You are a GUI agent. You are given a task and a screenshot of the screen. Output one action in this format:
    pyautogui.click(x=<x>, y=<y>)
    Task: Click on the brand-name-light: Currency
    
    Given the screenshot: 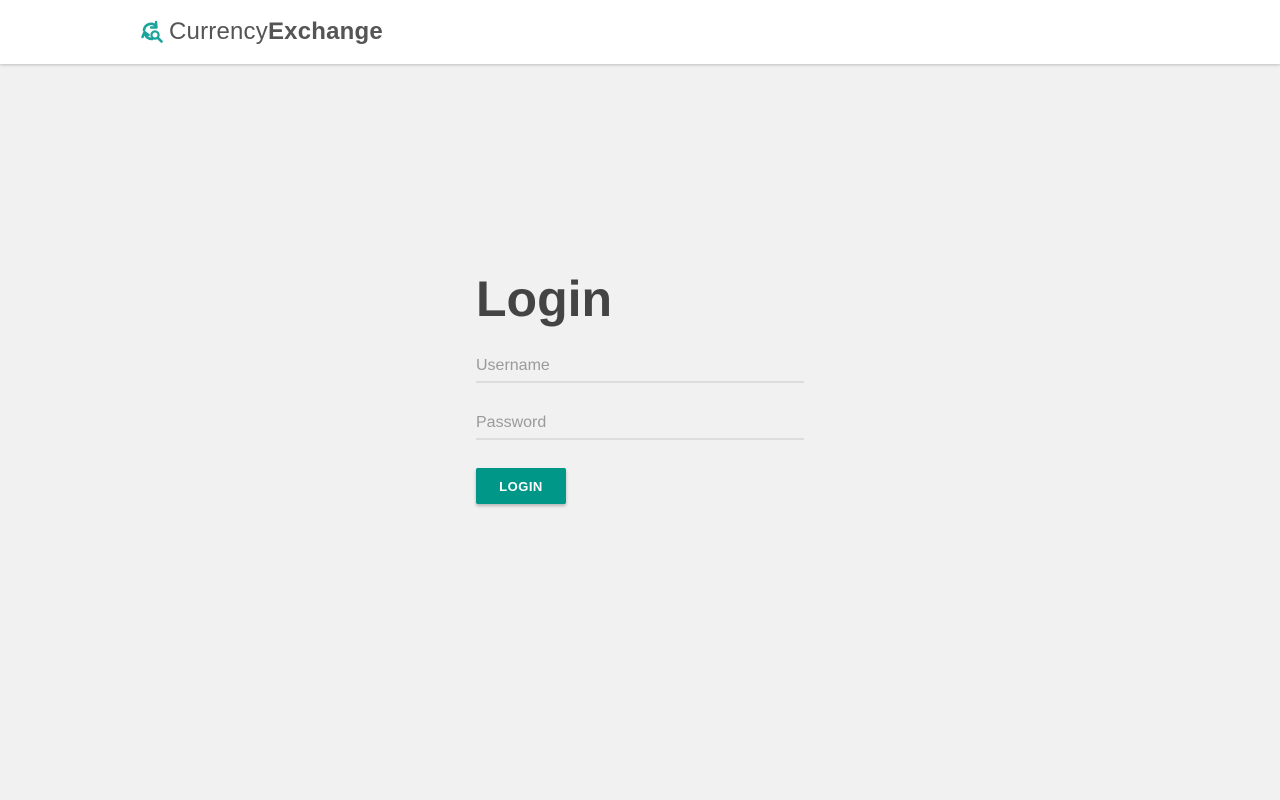 What is the action you would take?
    pyautogui.click(x=218, y=31)
    